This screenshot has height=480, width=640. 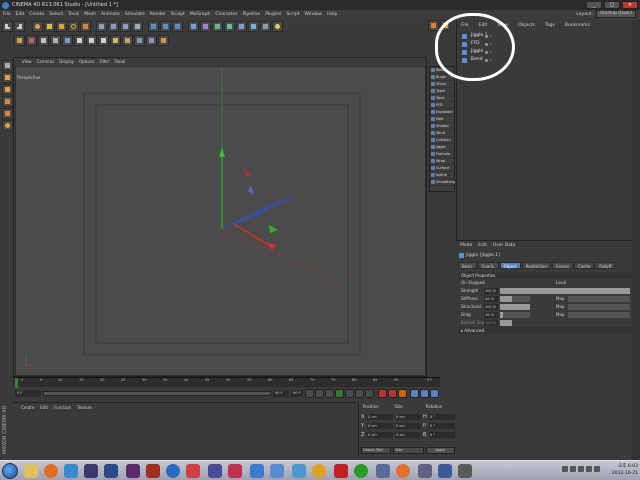 What do you see at coordinates (7, 26) in the screenshot?
I see `undo-button` at bounding box center [7, 26].